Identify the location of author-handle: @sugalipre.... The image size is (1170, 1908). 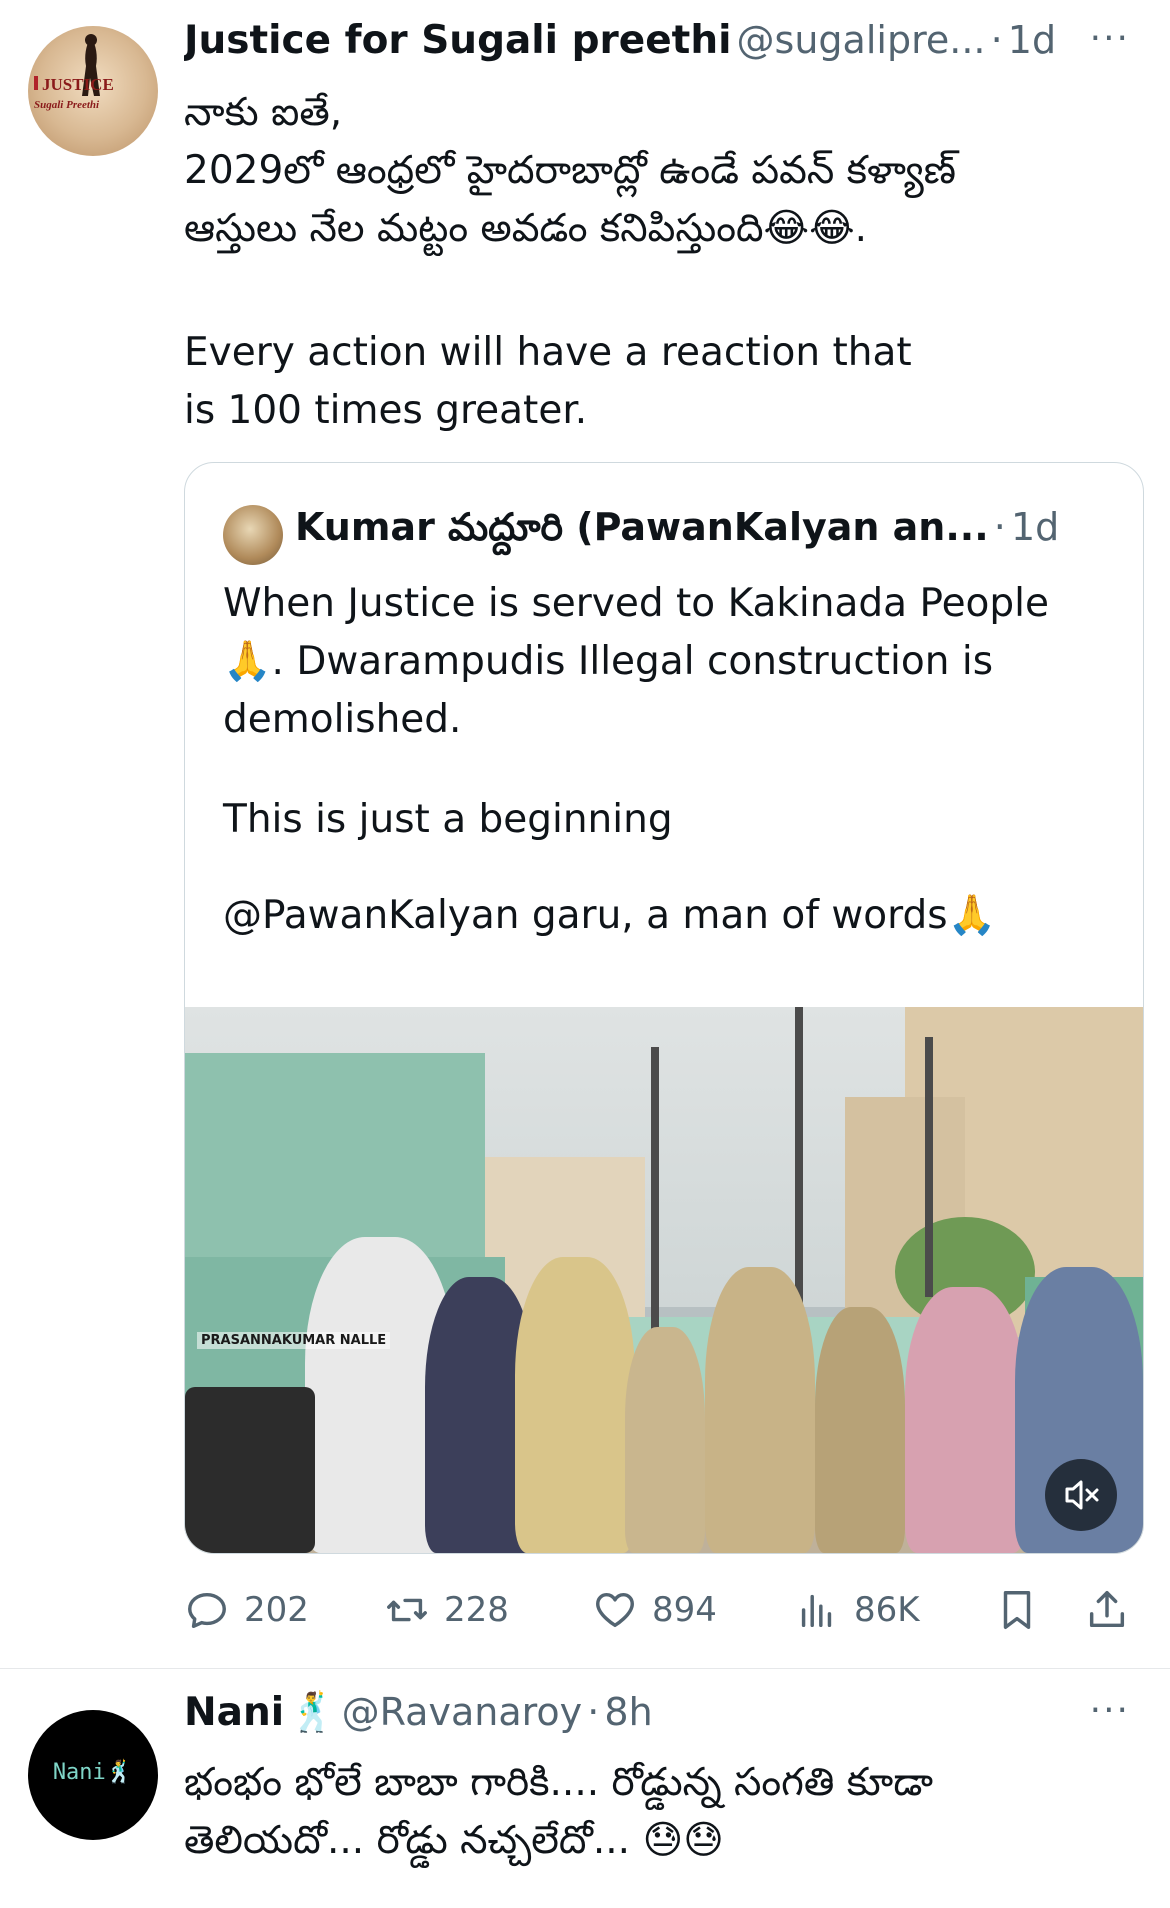
(861, 40).